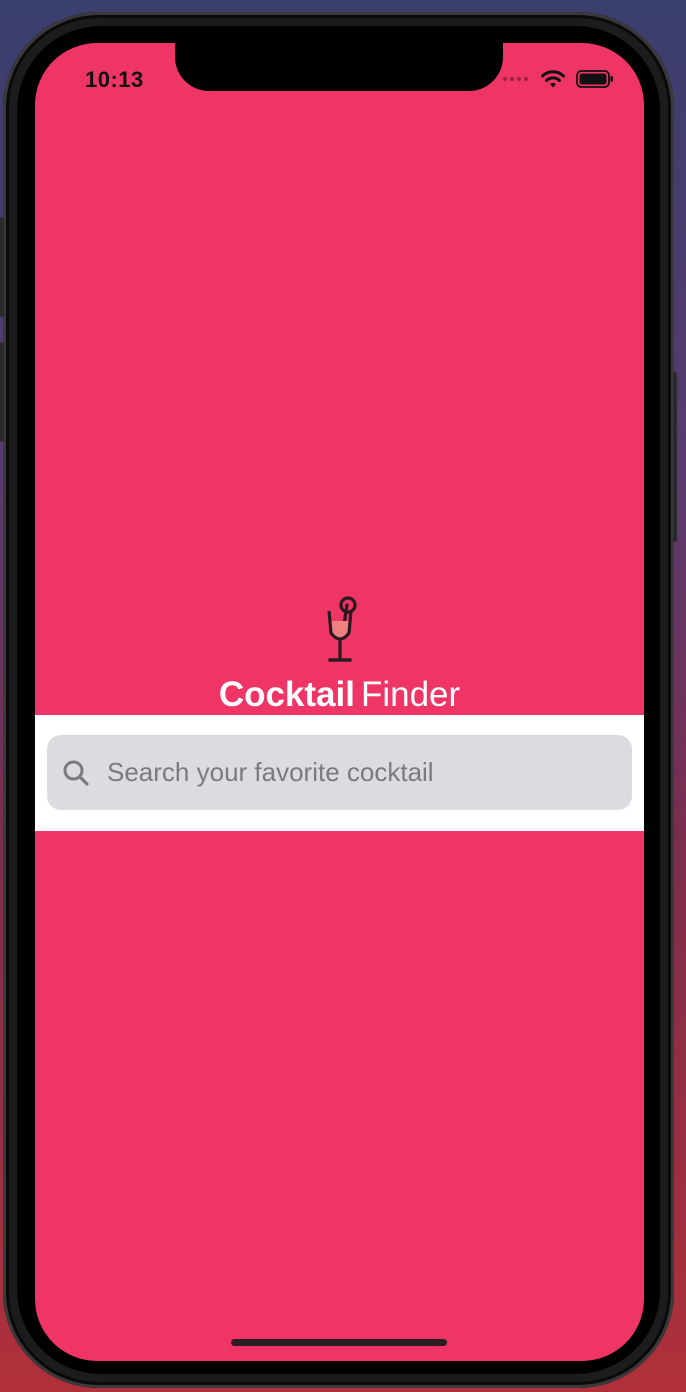  What do you see at coordinates (286, 694) in the screenshot?
I see `app-title-bold: Cocktail` at bounding box center [286, 694].